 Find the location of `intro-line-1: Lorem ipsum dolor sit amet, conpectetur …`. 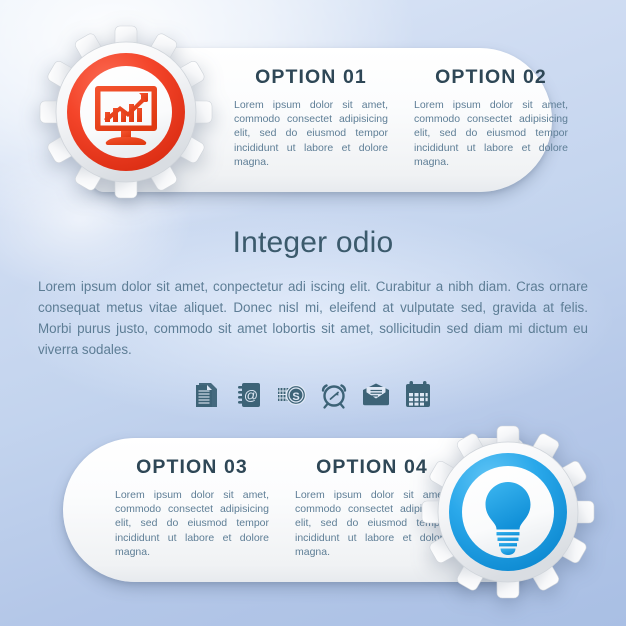

intro-line-1: Lorem ipsum dolor sit amet, conpectetur … is located at coordinates (275, 286).